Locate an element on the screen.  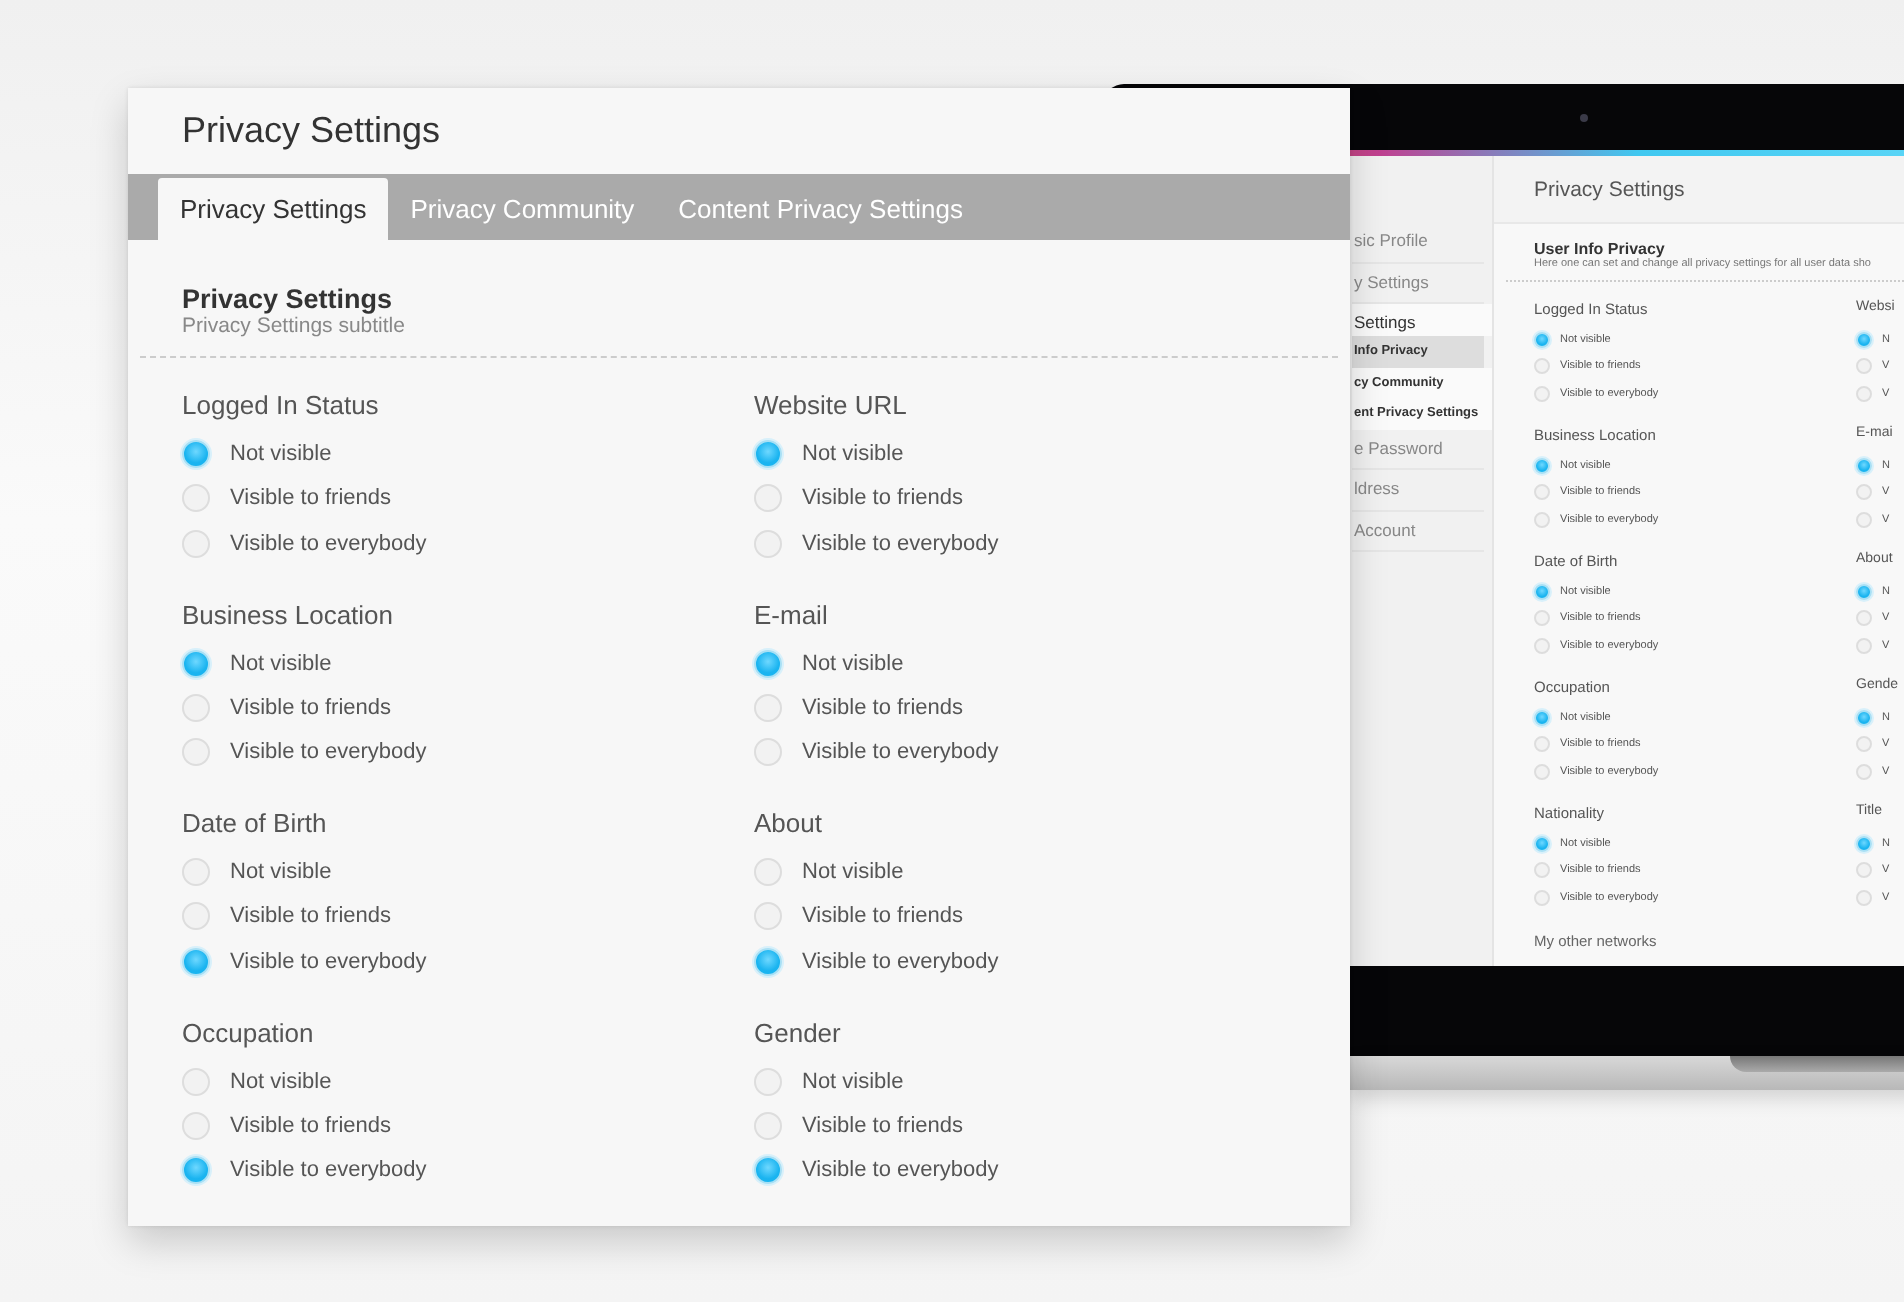
sidebar-item: e Password is located at coordinates (1418, 449).